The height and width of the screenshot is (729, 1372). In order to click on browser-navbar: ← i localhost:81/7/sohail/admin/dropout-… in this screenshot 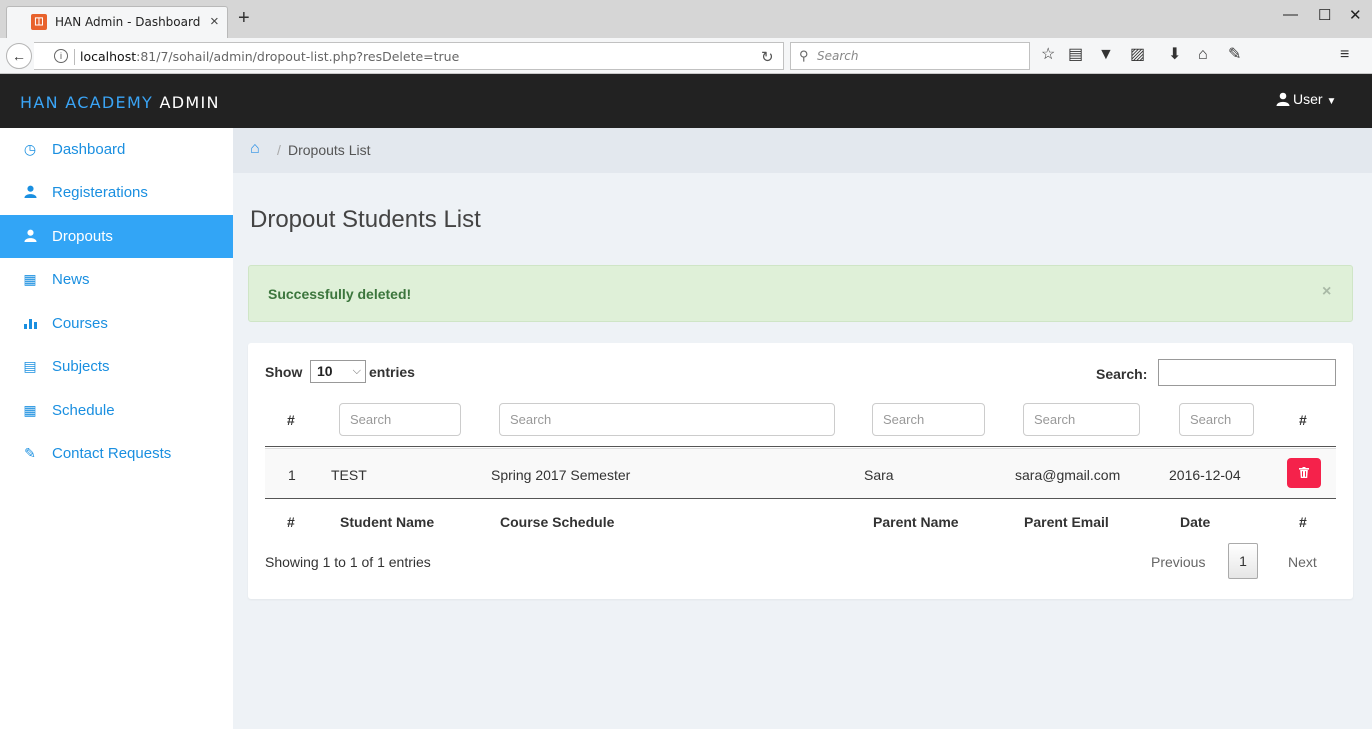, I will do `click(686, 56)`.